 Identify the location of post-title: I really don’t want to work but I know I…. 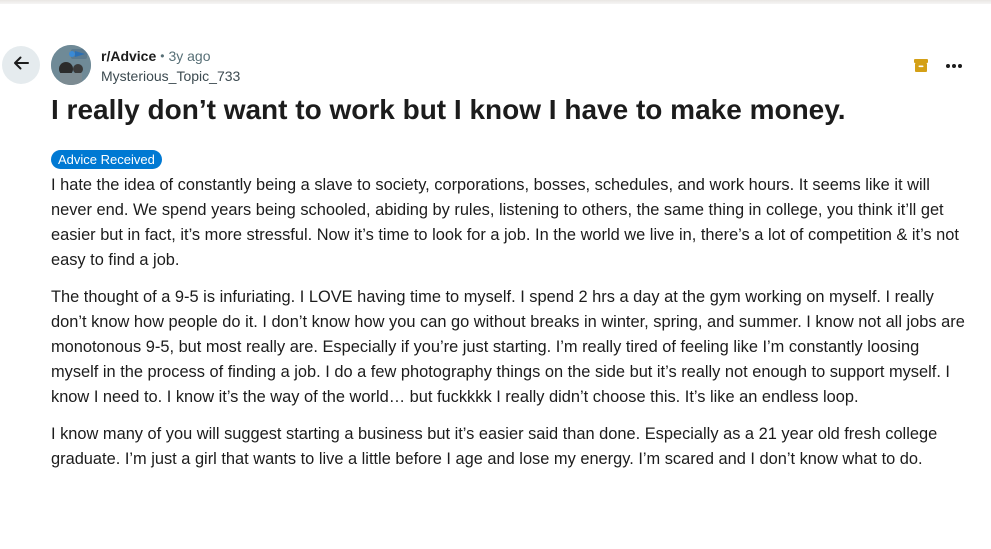
(448, 109).